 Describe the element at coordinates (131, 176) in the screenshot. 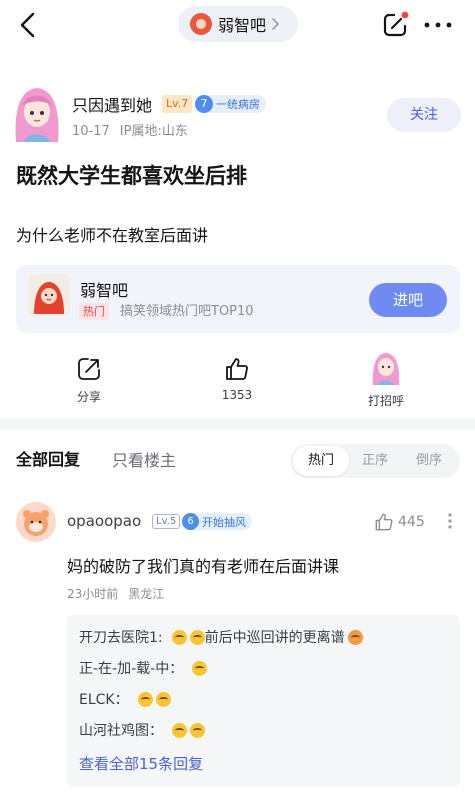

I see `post-title: 既然大学生都喜欢坐后排` at that location.